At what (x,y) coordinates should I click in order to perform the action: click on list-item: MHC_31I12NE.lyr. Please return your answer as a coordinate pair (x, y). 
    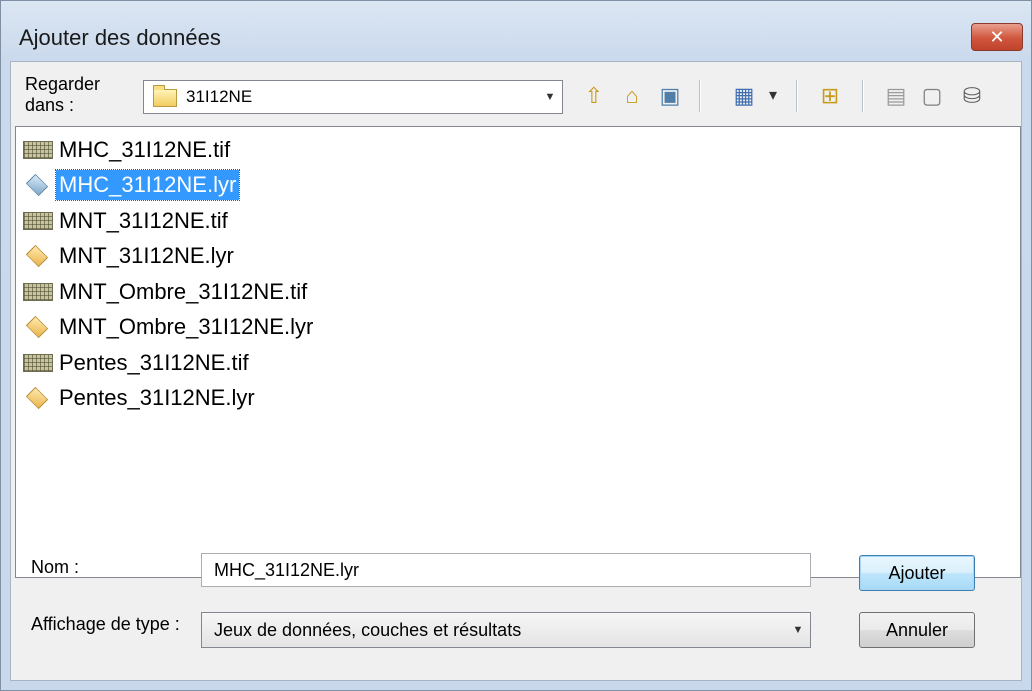
    Looking at the image, I should click on (131, 185).